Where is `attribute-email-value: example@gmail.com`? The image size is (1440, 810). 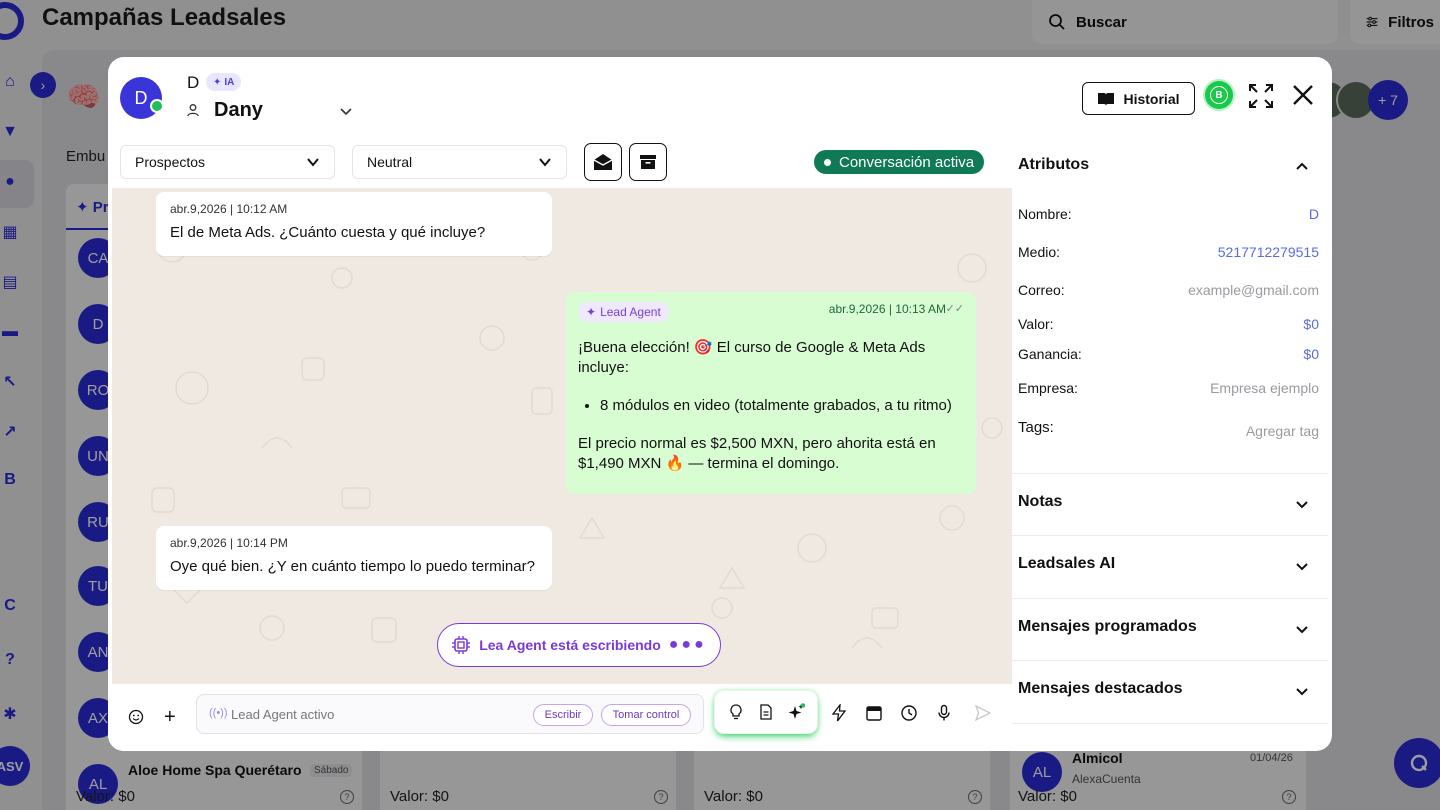
attribute-email-value: example@gmail.com is located at coordinates (1253, 290).